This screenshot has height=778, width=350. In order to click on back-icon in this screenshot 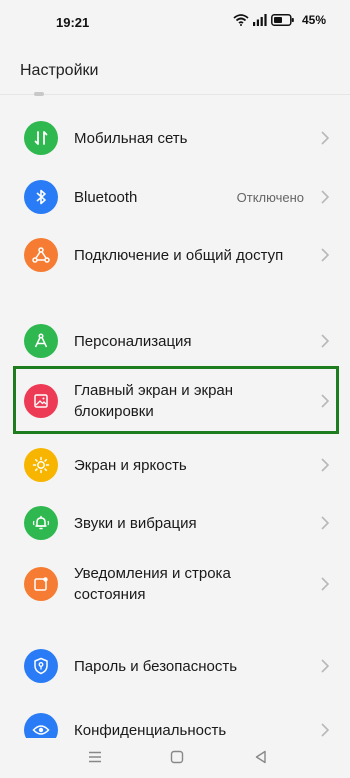, I will do `click(261, 757)`.